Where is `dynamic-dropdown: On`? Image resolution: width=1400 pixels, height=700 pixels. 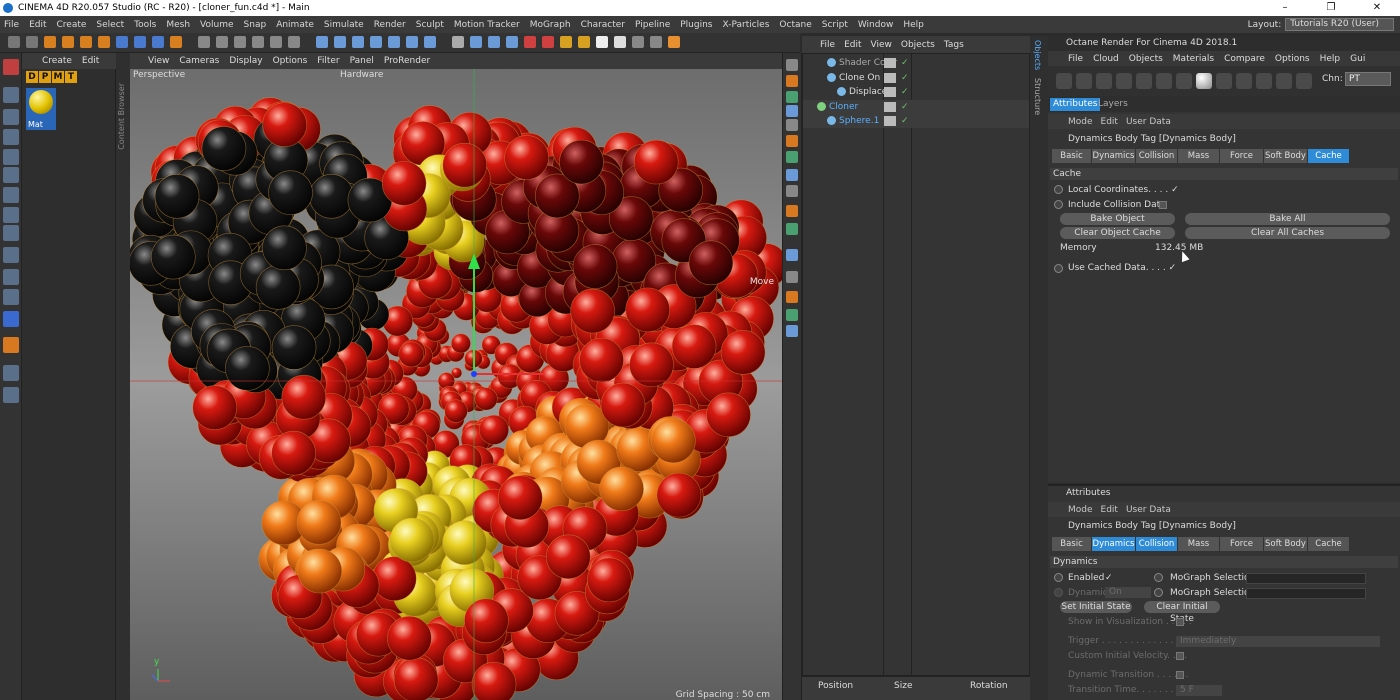
dynamic-dropdown: On is located at coordinates (1128, 592).